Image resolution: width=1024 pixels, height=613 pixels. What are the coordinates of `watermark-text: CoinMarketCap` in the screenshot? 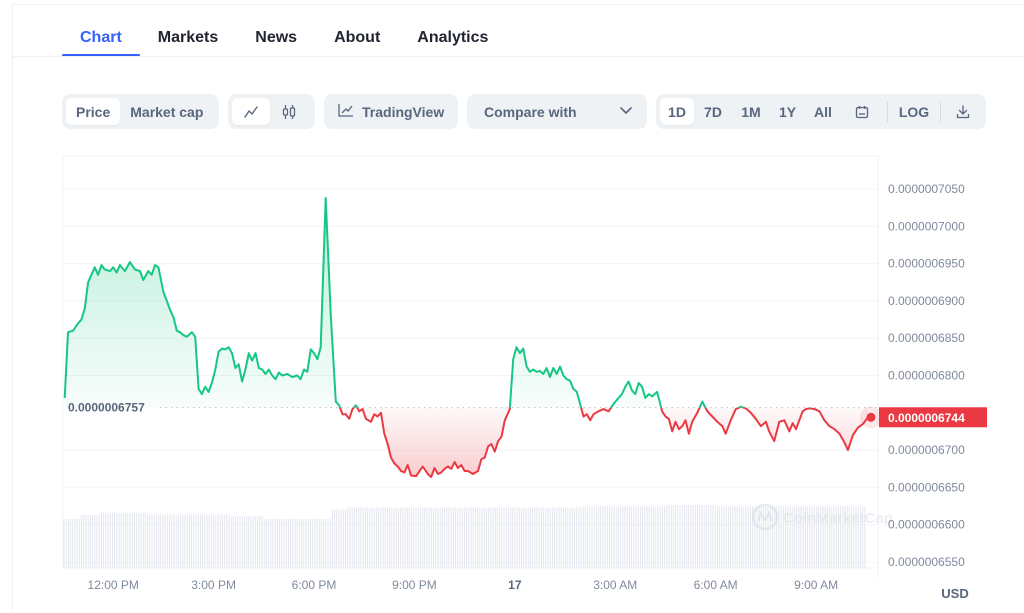 It's located at (838, 518).